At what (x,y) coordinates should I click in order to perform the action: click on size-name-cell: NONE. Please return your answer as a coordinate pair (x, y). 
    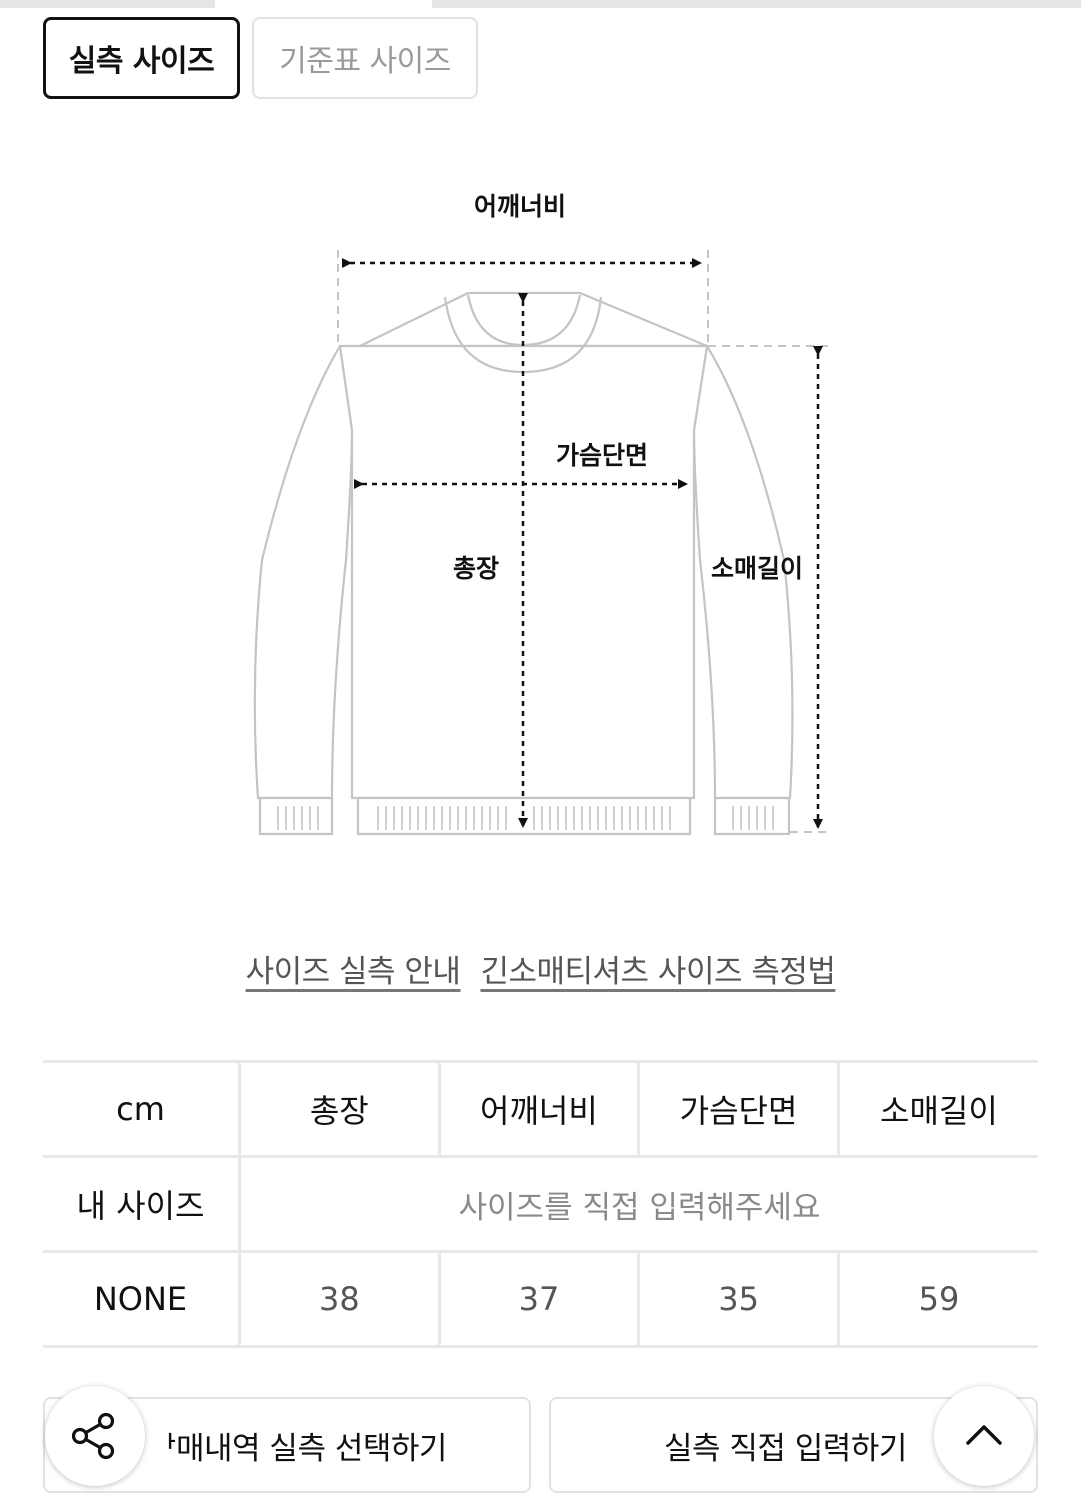
    Looking at the image, I should click on (141, 1299).